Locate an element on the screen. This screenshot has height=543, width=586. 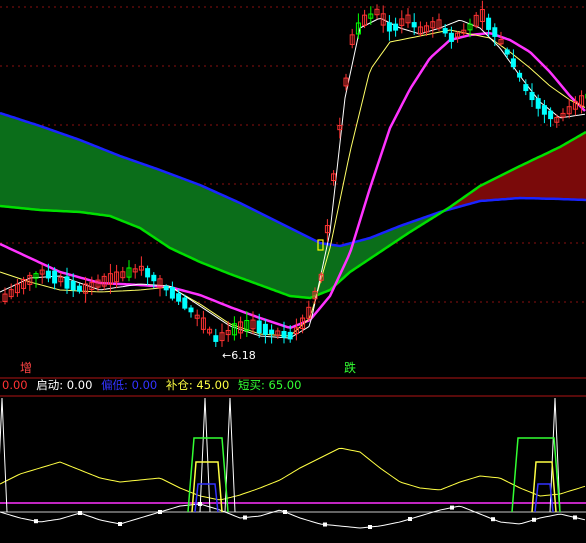
marker-left: 增 is located at coordinates (26, 368).